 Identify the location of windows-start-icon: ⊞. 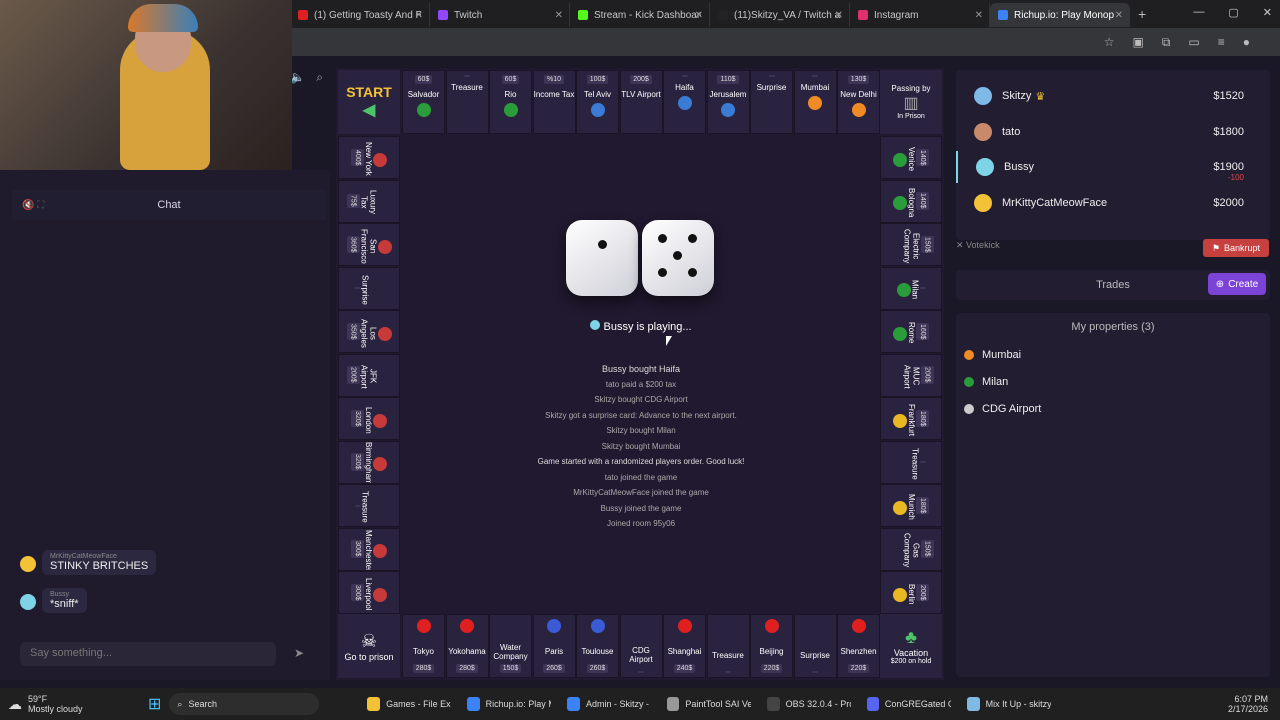
(154, 704).